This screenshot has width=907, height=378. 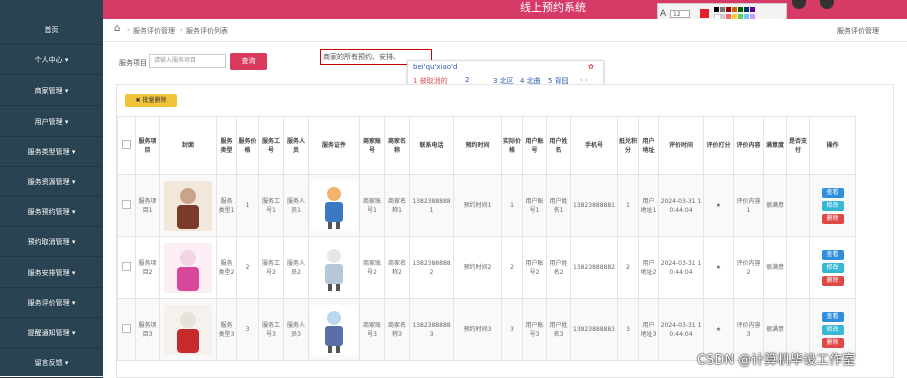 What do you see at coordinates (226, 329) in the screenshot?
I see `table-cell: 服务类型3` at bounding box center [226, 329].